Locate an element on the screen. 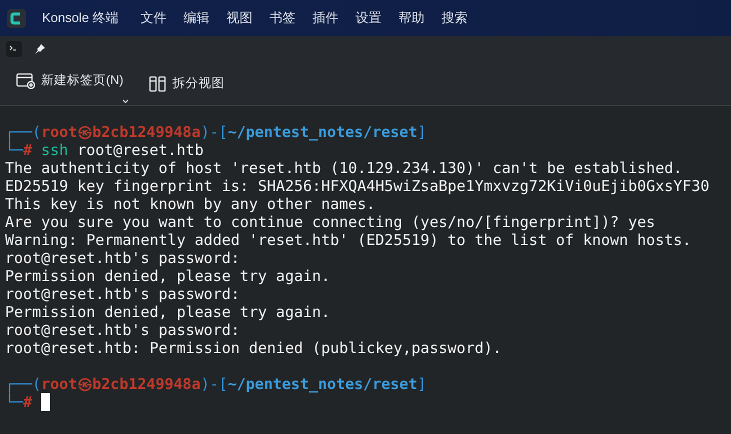 This screenshot has width=731, height=434. menu-item: 视图 is located at coordinates (239, 18).